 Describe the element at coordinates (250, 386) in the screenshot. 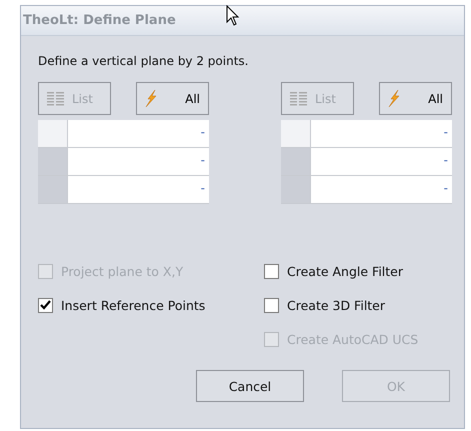

I see `dialog-button: Cancel` at that location.